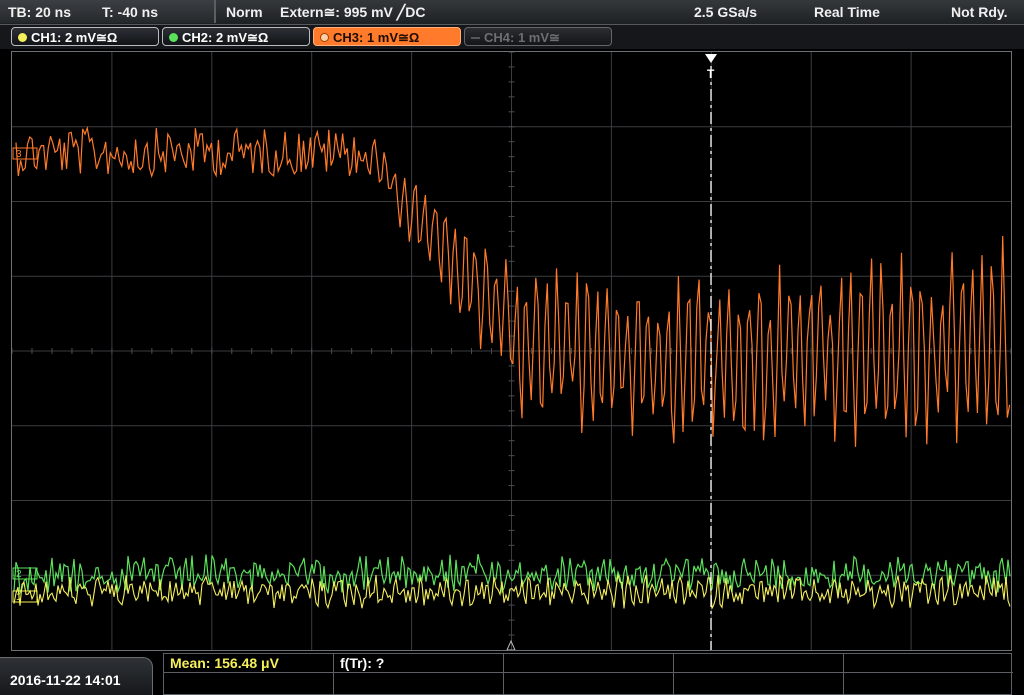 The height and width of the screenshot is (695, 1024). I want to click on channel-4-button: CH4: 1 mV≅, so click(538, 36).